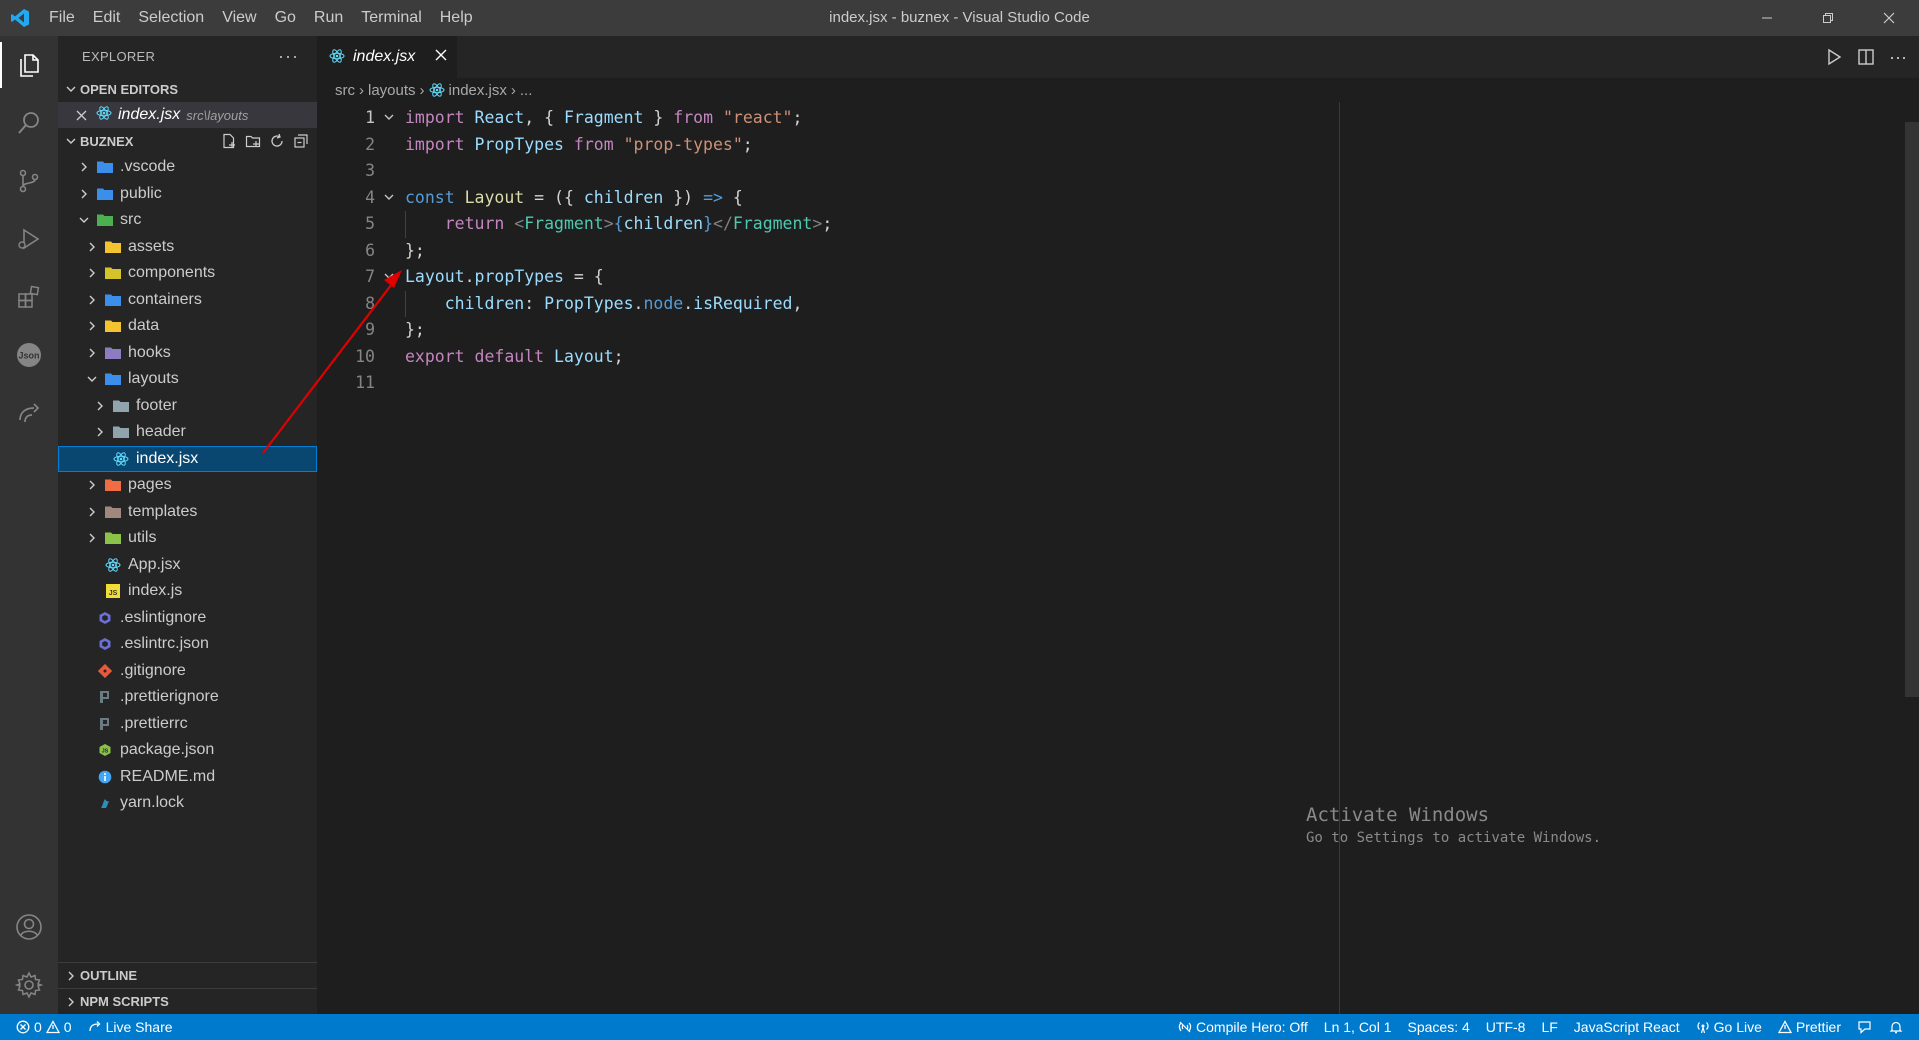 The width and height of the screenshot is (1919, 1040). What do you see at coordinates (1185, 1027) in the screenshot?
I see `broadcast-off-icon` at bounding box center [1185, 1027].